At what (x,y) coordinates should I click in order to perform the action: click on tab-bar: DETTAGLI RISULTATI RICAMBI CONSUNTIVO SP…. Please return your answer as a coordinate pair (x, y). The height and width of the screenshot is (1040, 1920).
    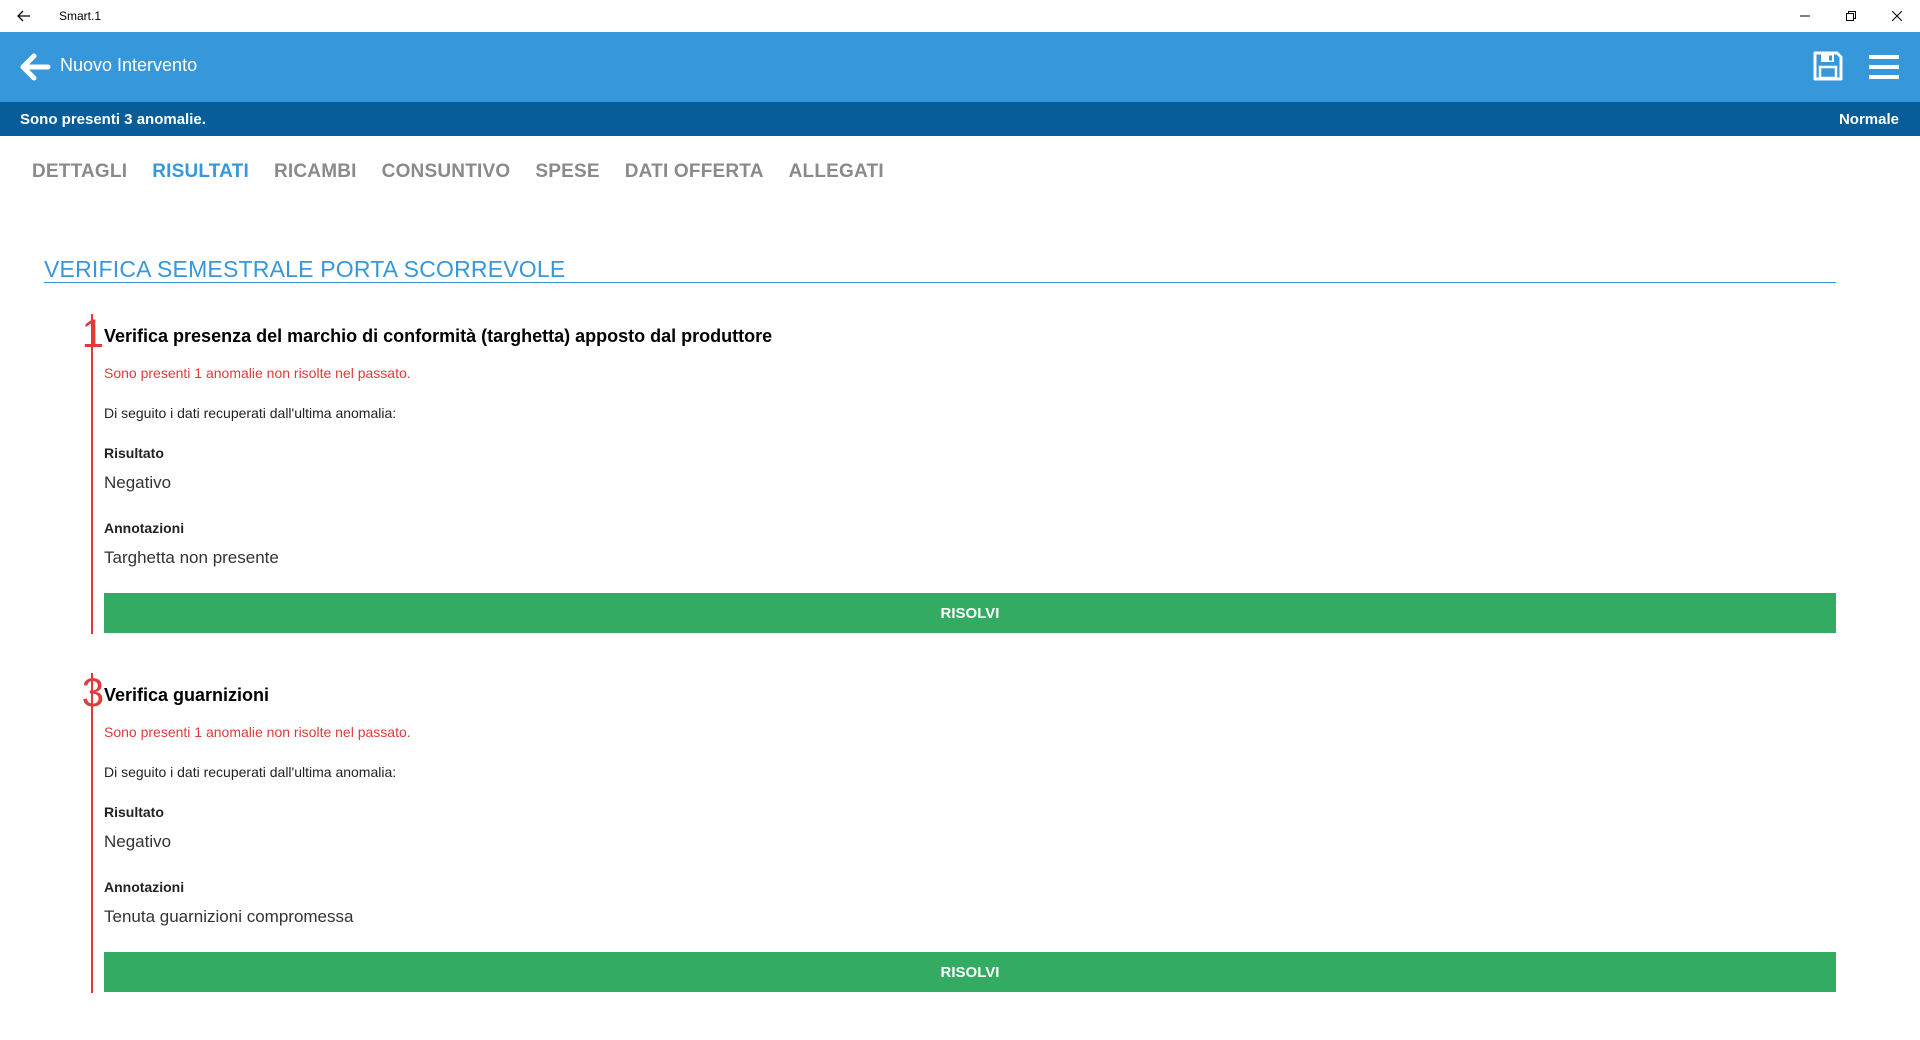
    Looking at the image, I should click on (470, 172).